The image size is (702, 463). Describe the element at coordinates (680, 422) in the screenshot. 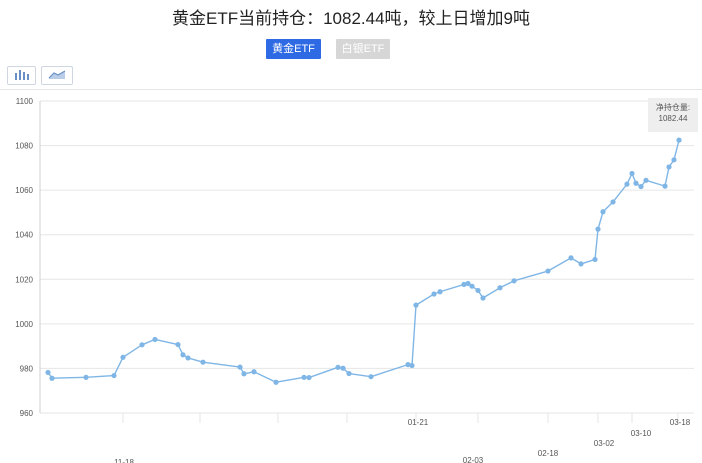

I see `x-tick-label: 03-18` at that location.